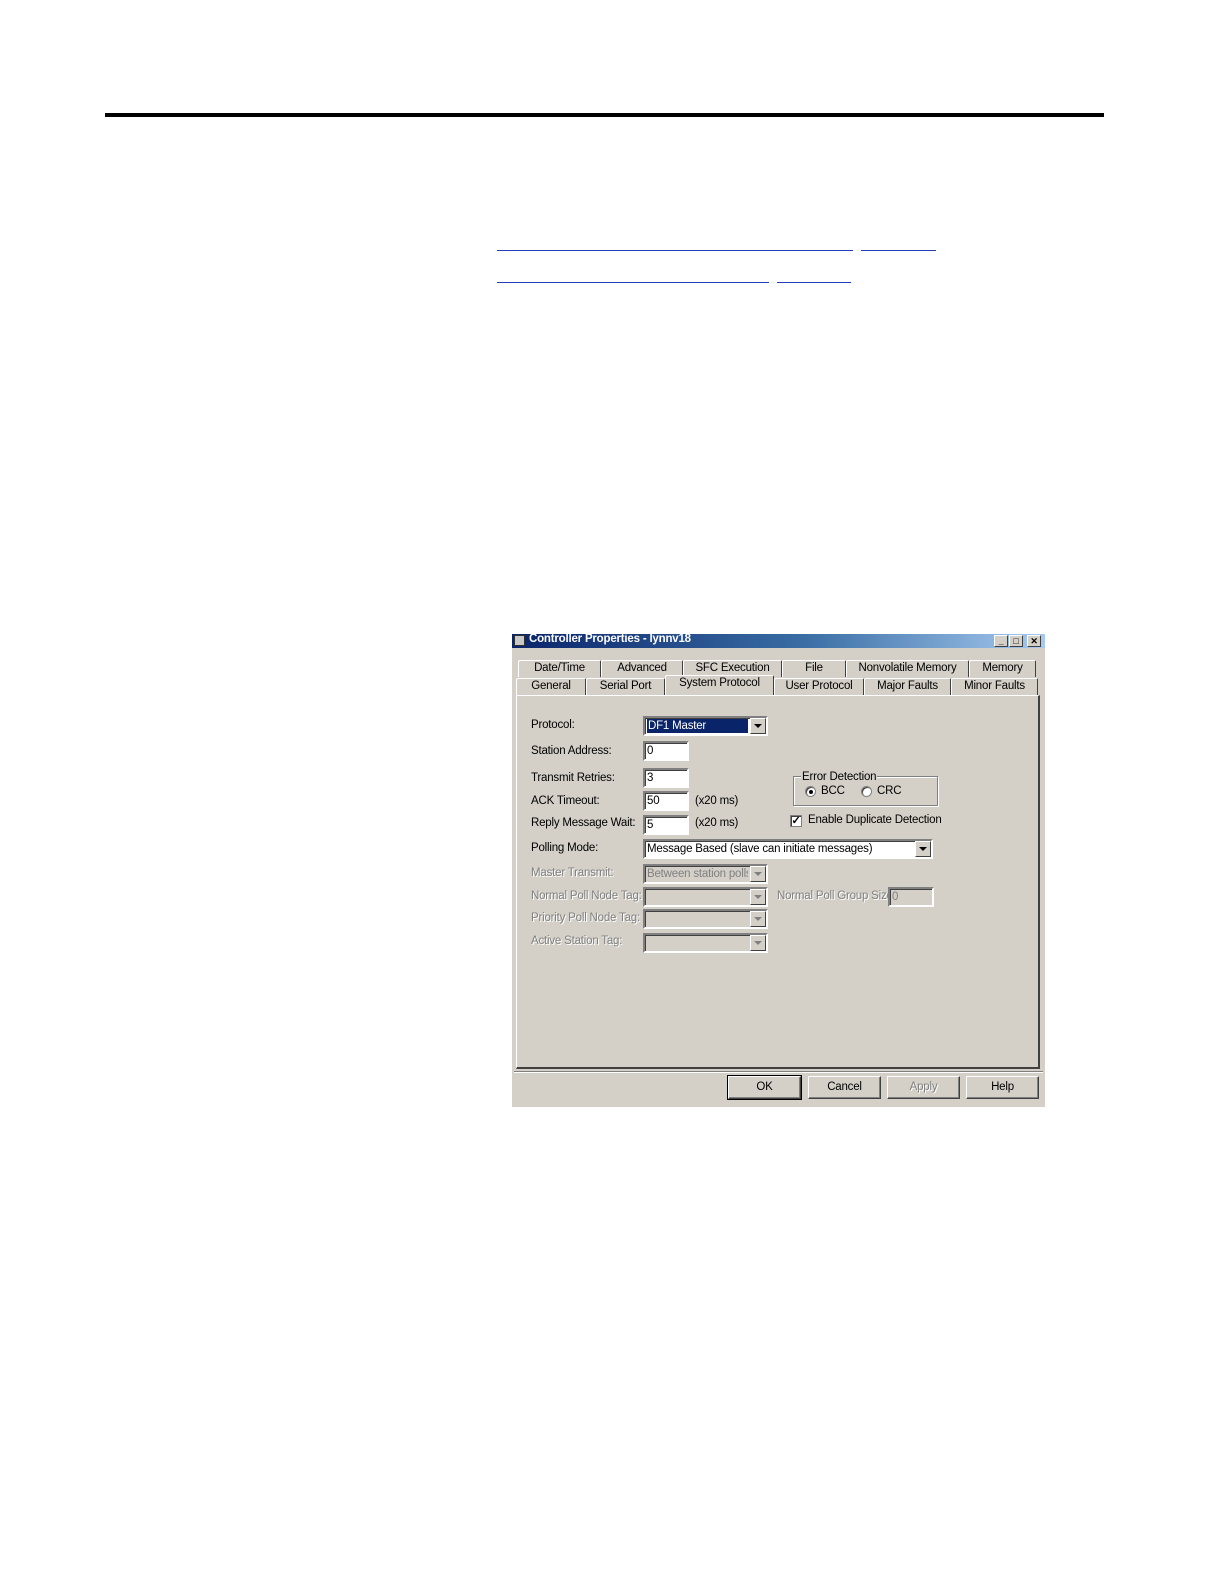  Describe the element at coordinates (1002, 668) in the screenshot. I see `tab-memory: Memory` at that location.